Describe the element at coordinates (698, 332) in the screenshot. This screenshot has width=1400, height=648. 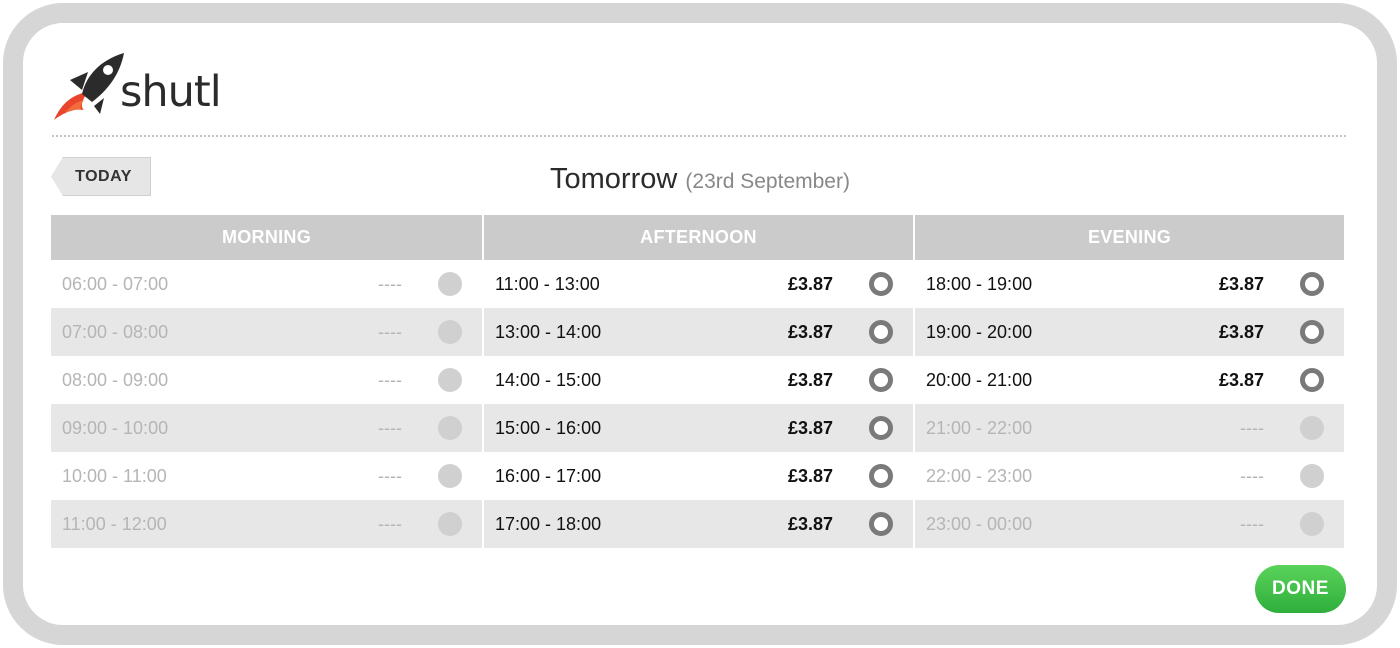
I see `timeslot-row: 13:00 - 14:00 £3.87` at that location.